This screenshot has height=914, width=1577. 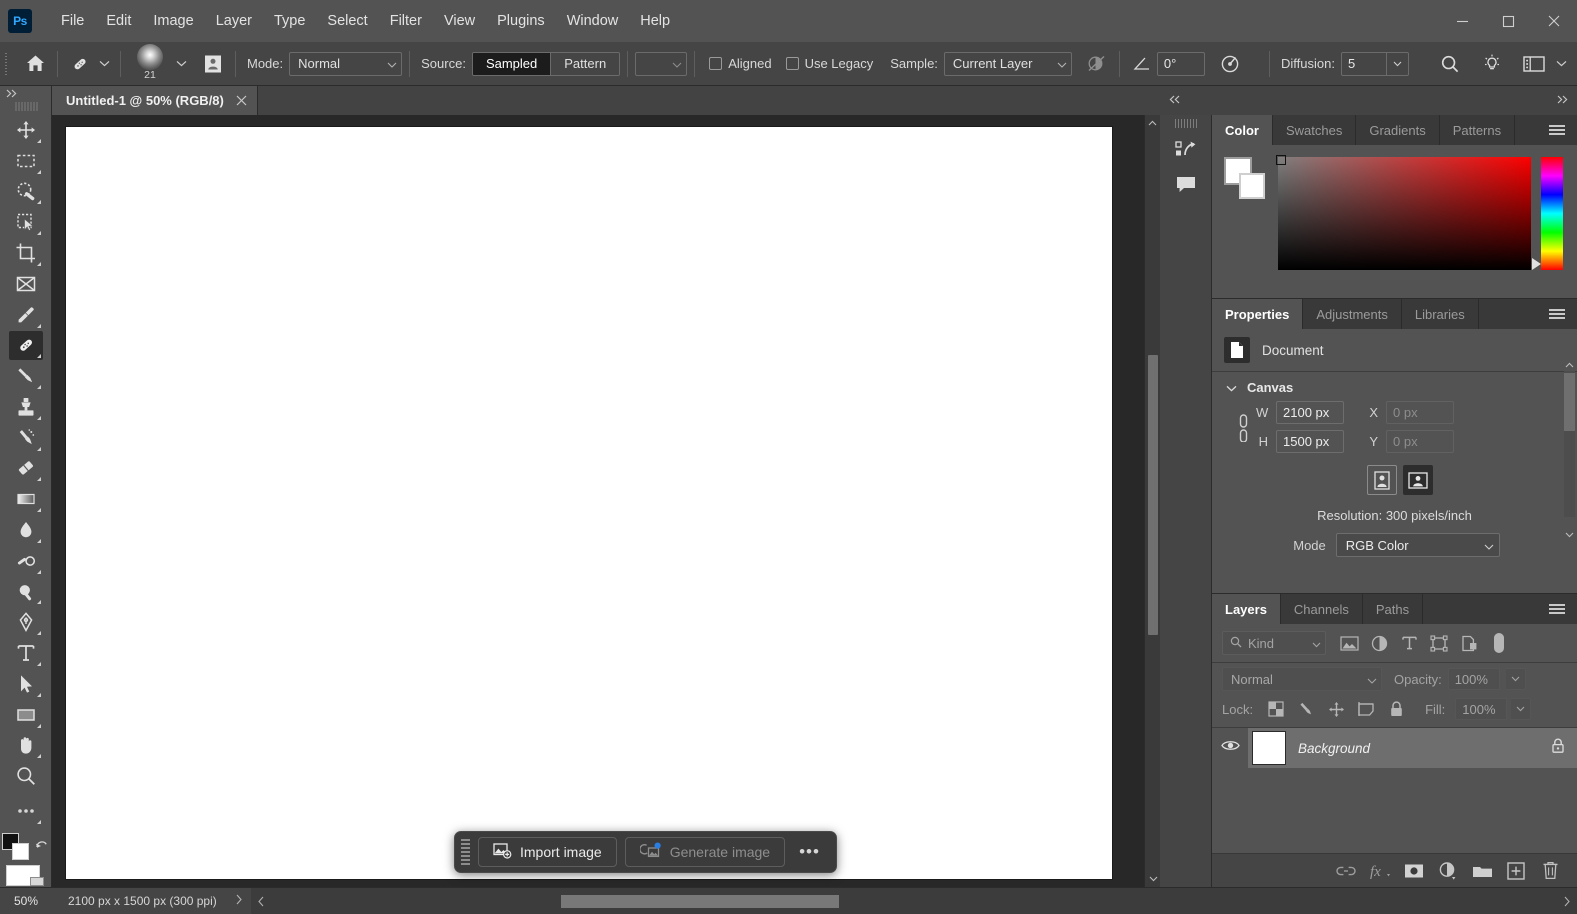 I want to click on lock-all-icon, so click(x=1396, y=709).